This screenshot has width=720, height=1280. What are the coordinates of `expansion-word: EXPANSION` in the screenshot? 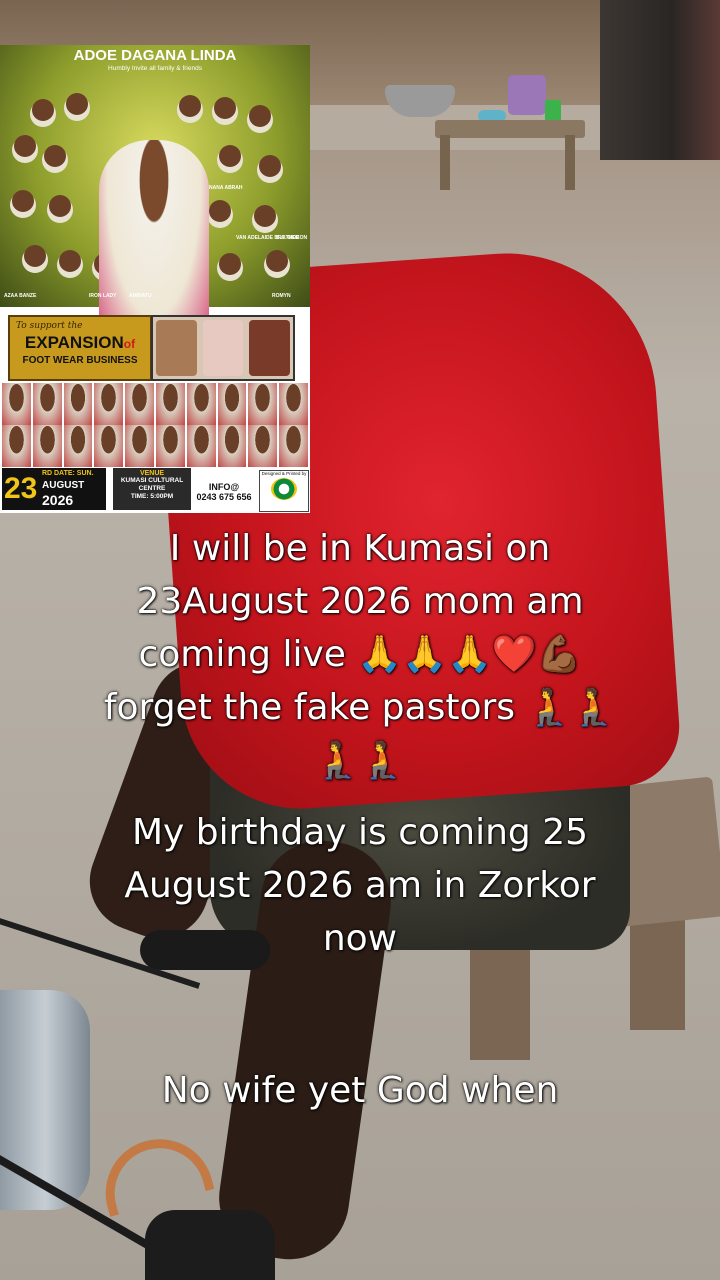 It's located at (74, 342).